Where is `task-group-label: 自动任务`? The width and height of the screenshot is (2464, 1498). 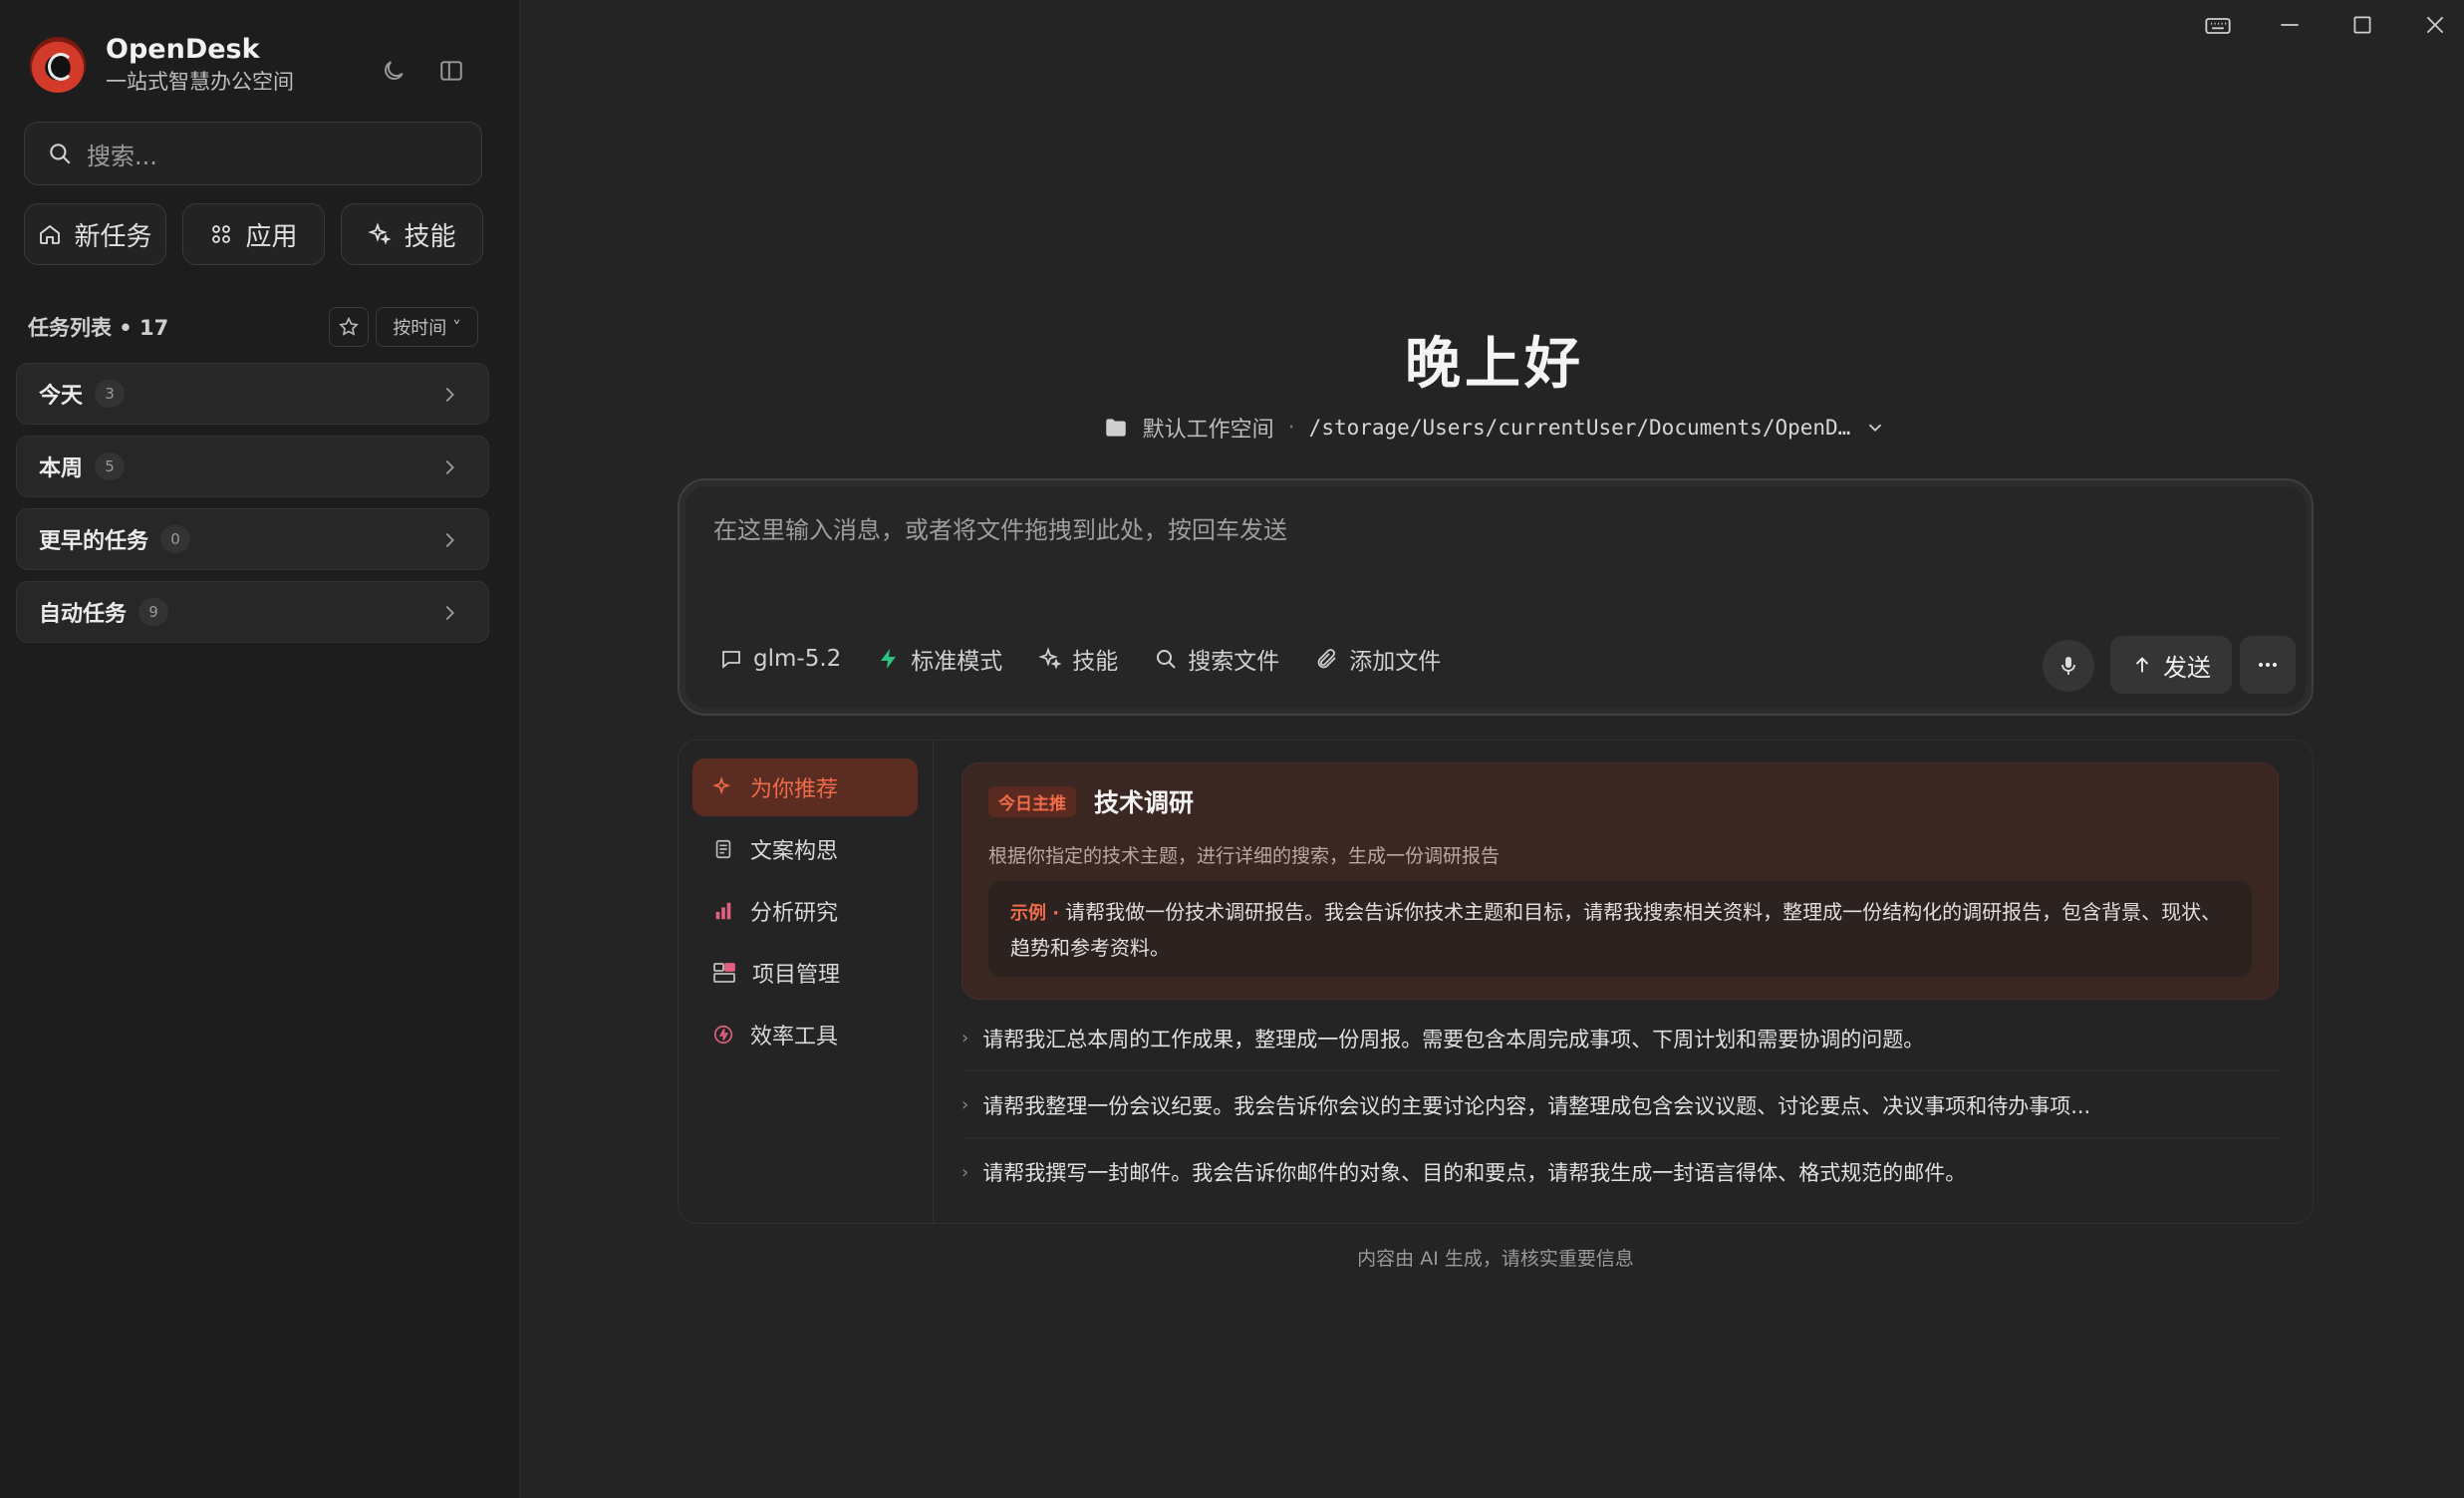 task-group-label: 自动任务 is located at coordinates (83, 615).